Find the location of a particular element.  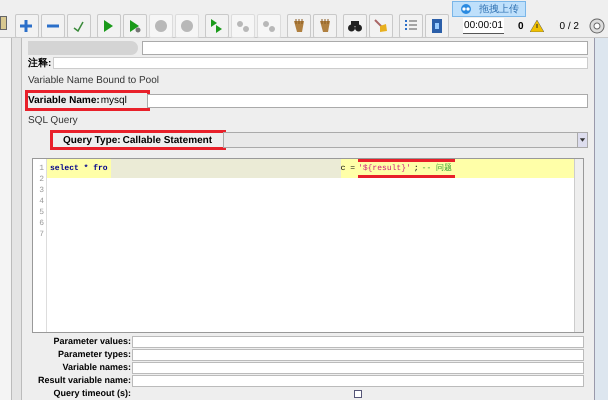

parameter-label: Variable names: is located at coordinates (96, 367).